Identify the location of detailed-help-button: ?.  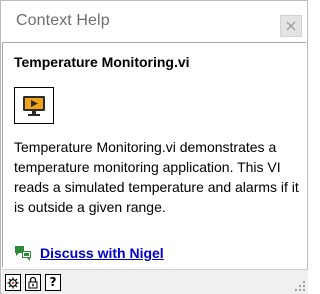
(53, 282).